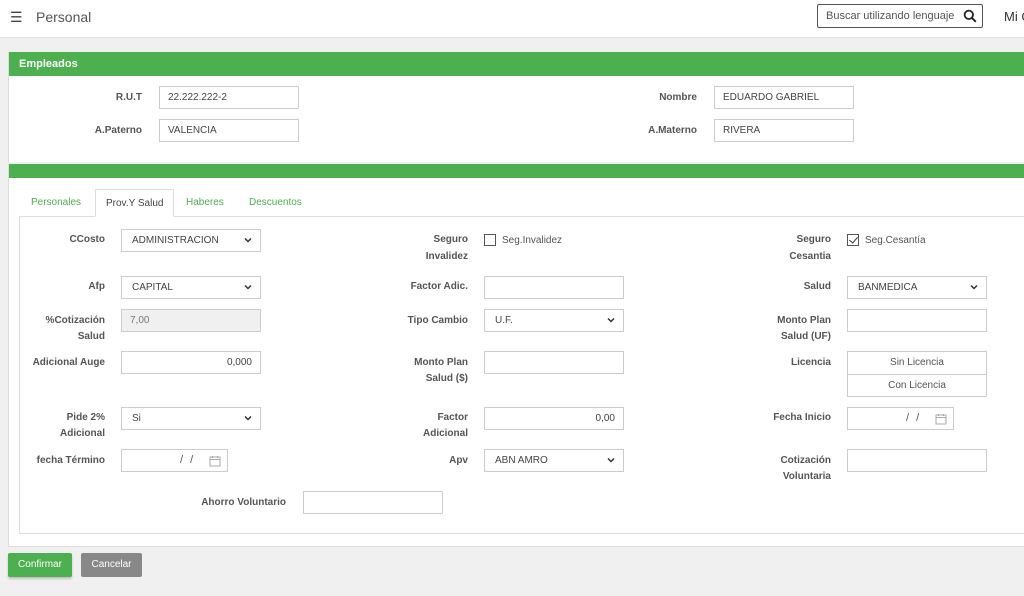 The width and height of the screenshot is (1024, 596). What do you see at coordinates (516, 171) in the screenshot?
I see `detalle-header-bar` at bounding box center [516, 171].